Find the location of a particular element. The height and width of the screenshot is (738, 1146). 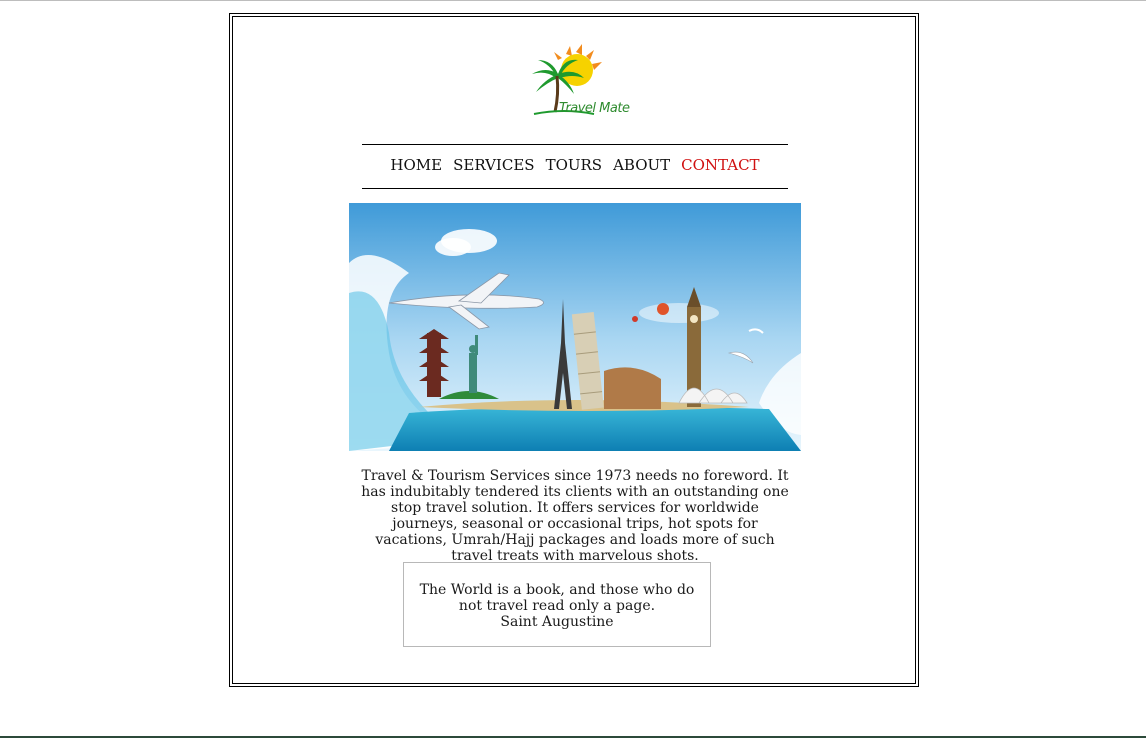

nav-item-tours: TOURS is located at coordinates (574, 167).